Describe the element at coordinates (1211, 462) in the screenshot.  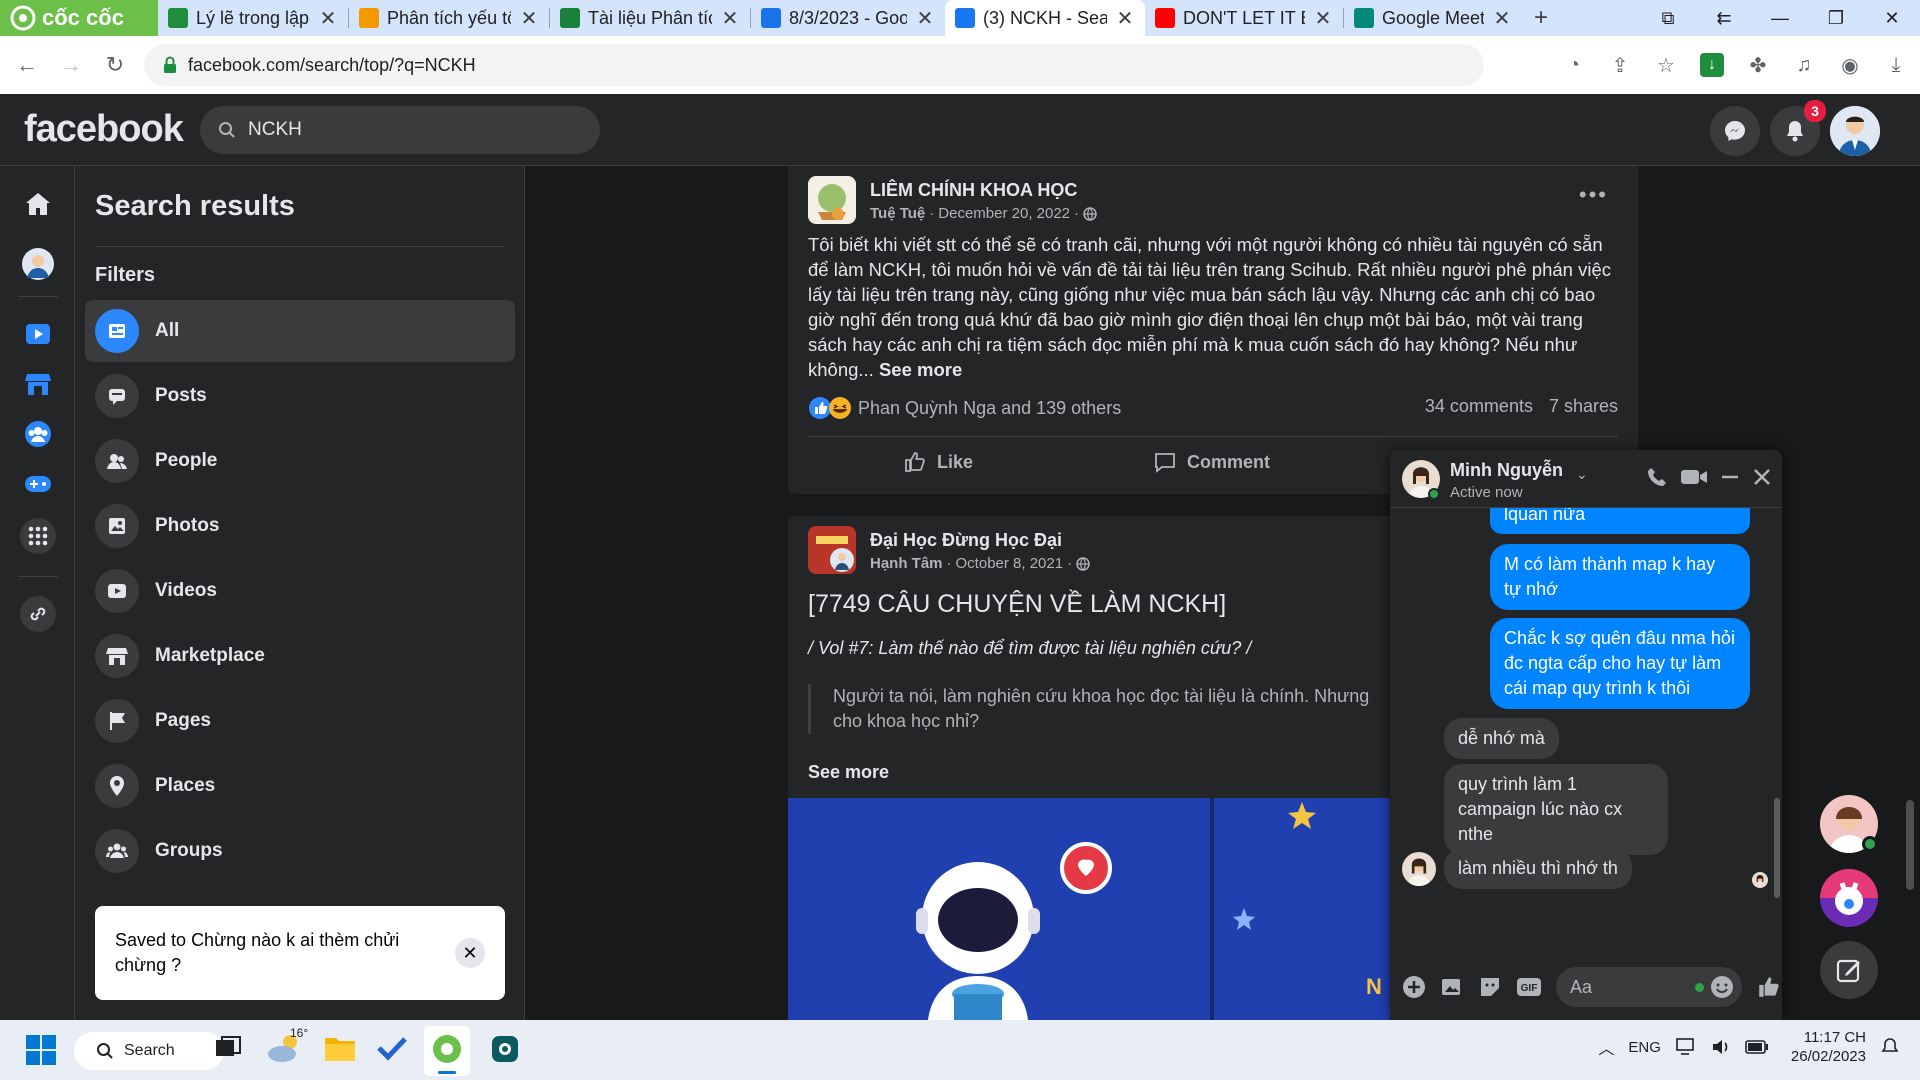
I see `comment-button: Comment` at that location.